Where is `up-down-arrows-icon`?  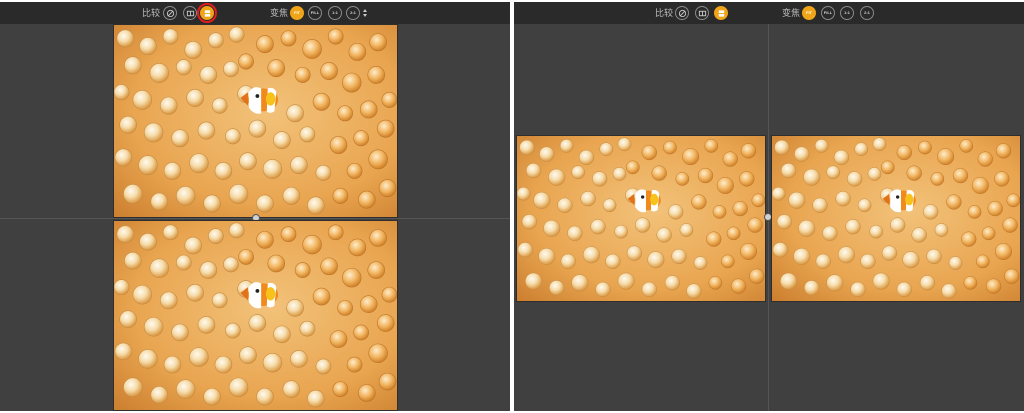 up-down-arrows-icon is located at coordinates (365, 13).